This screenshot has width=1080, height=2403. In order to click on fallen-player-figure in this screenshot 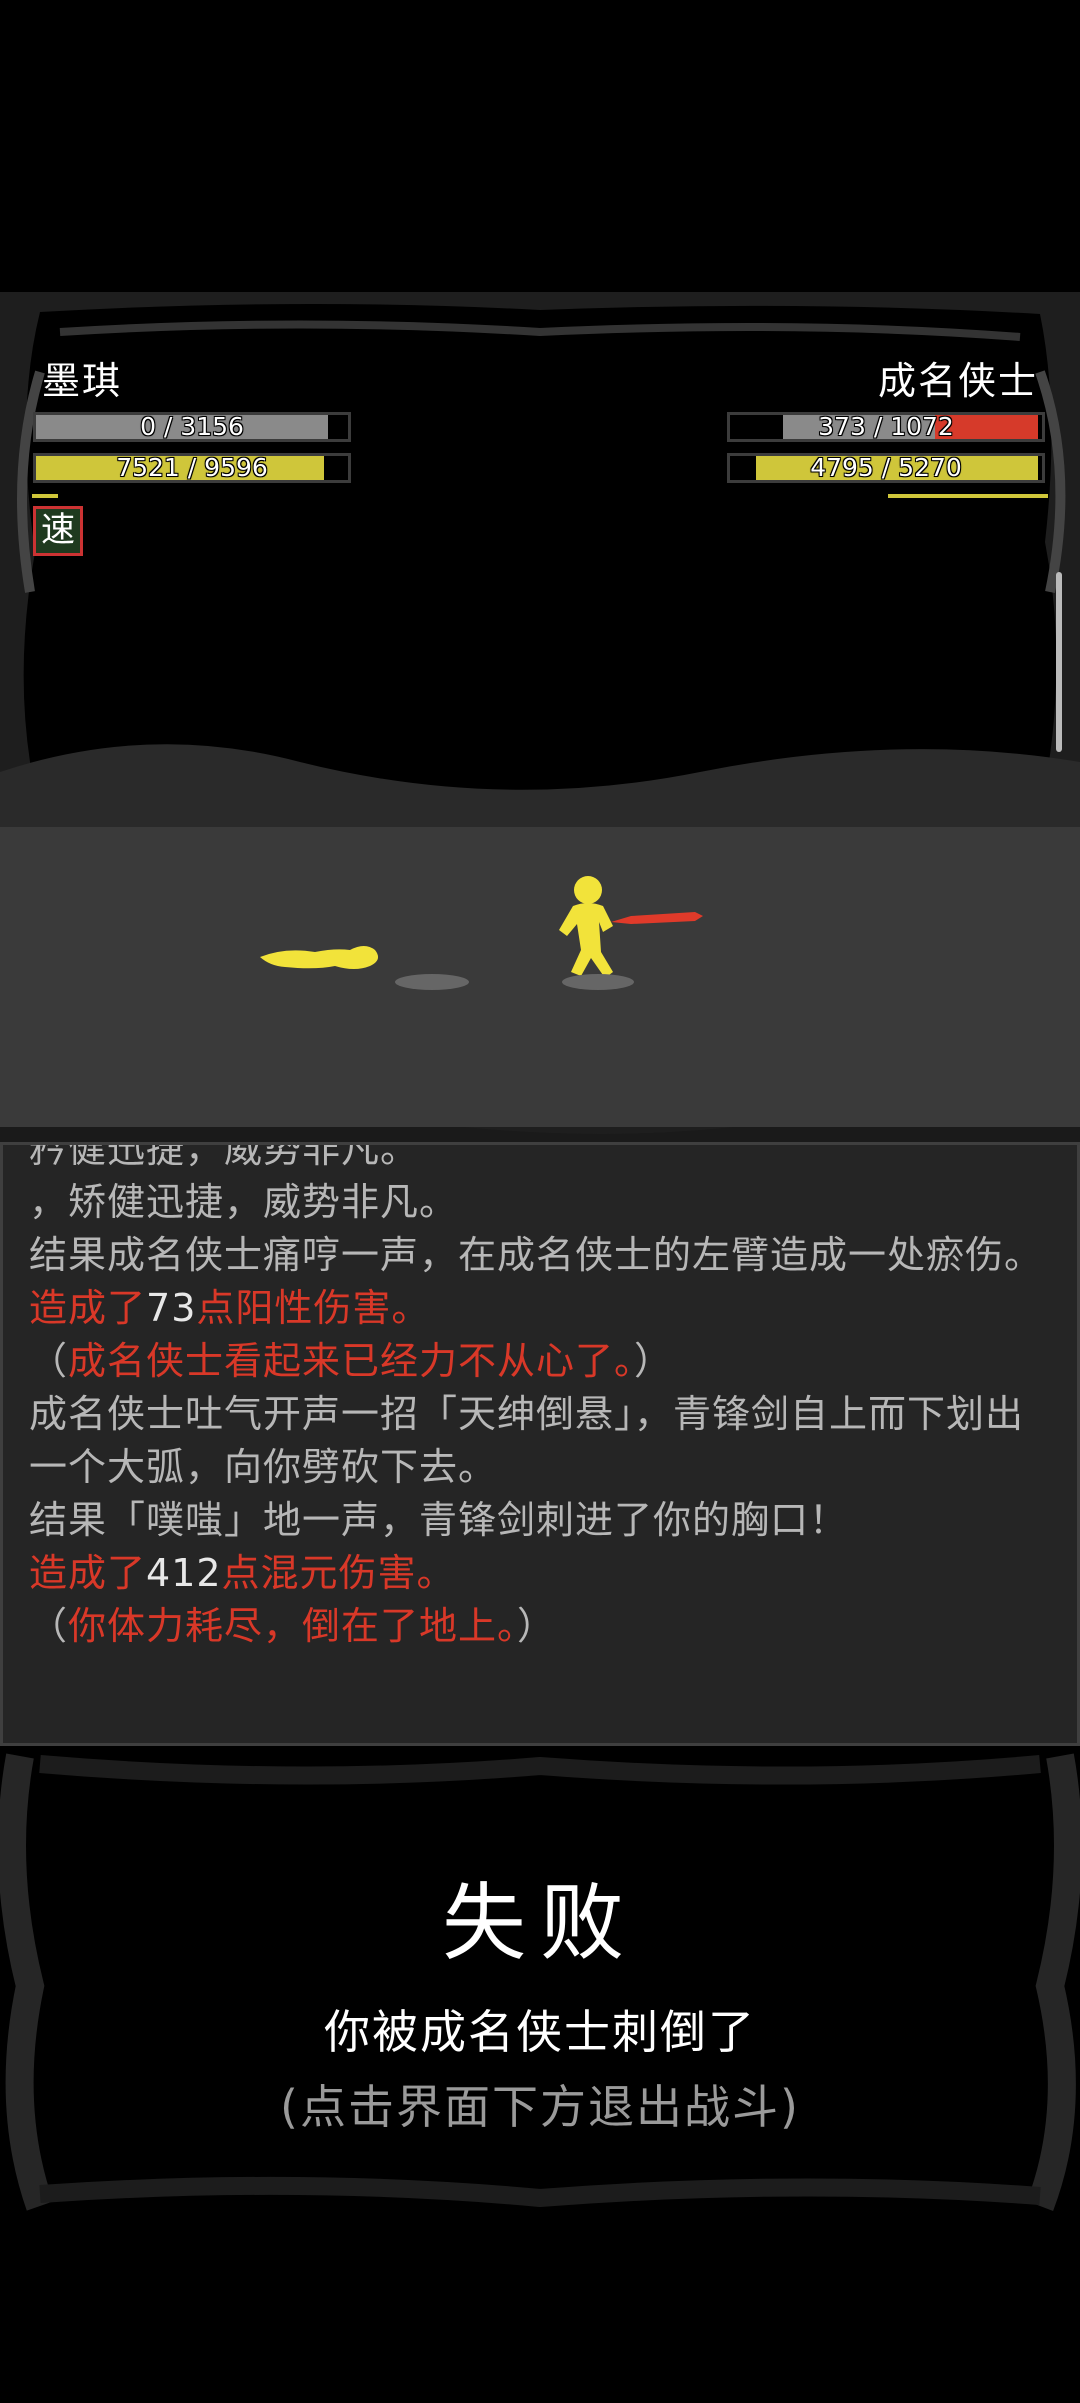, I will do `click(319, 957)`.